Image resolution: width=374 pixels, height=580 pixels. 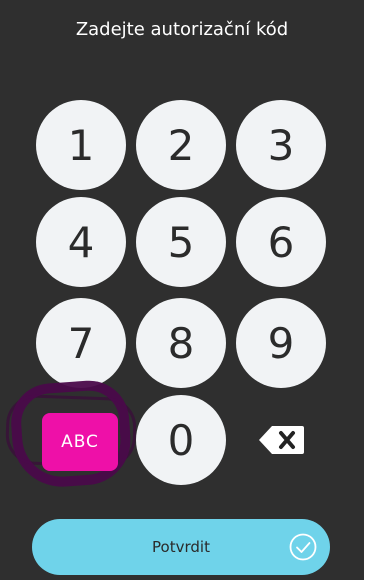 I want to click on key-0: 0, so click(x=181, y=440).